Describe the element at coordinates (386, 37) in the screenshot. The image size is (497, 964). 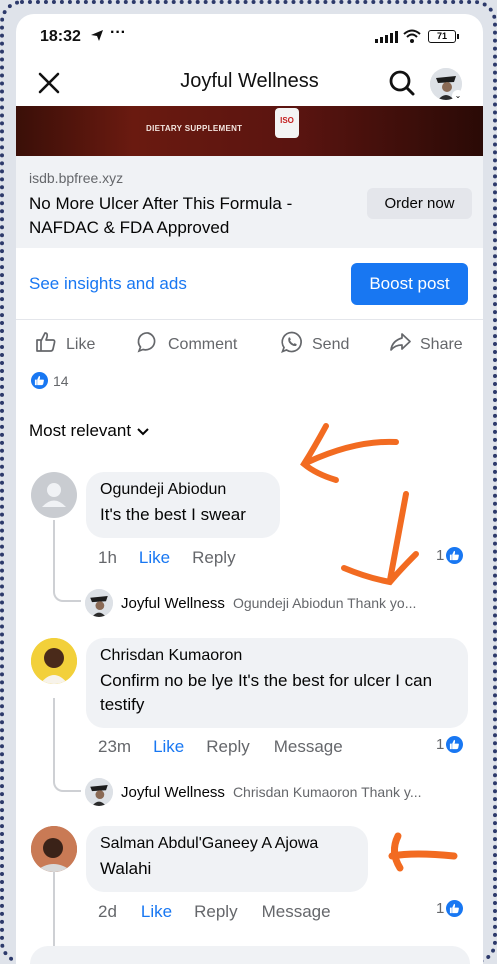
I see `signal-icon` at that location.